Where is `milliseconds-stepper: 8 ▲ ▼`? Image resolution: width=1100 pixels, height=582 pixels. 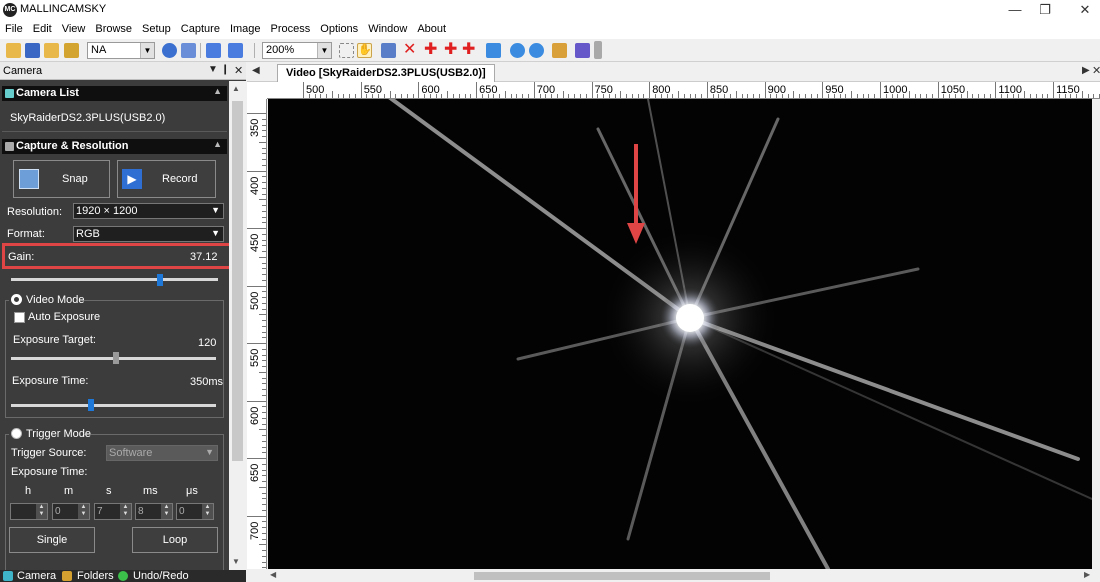 milliseconds-stepper: 8 ▲ ▼ is located at coordinates (154, 511).